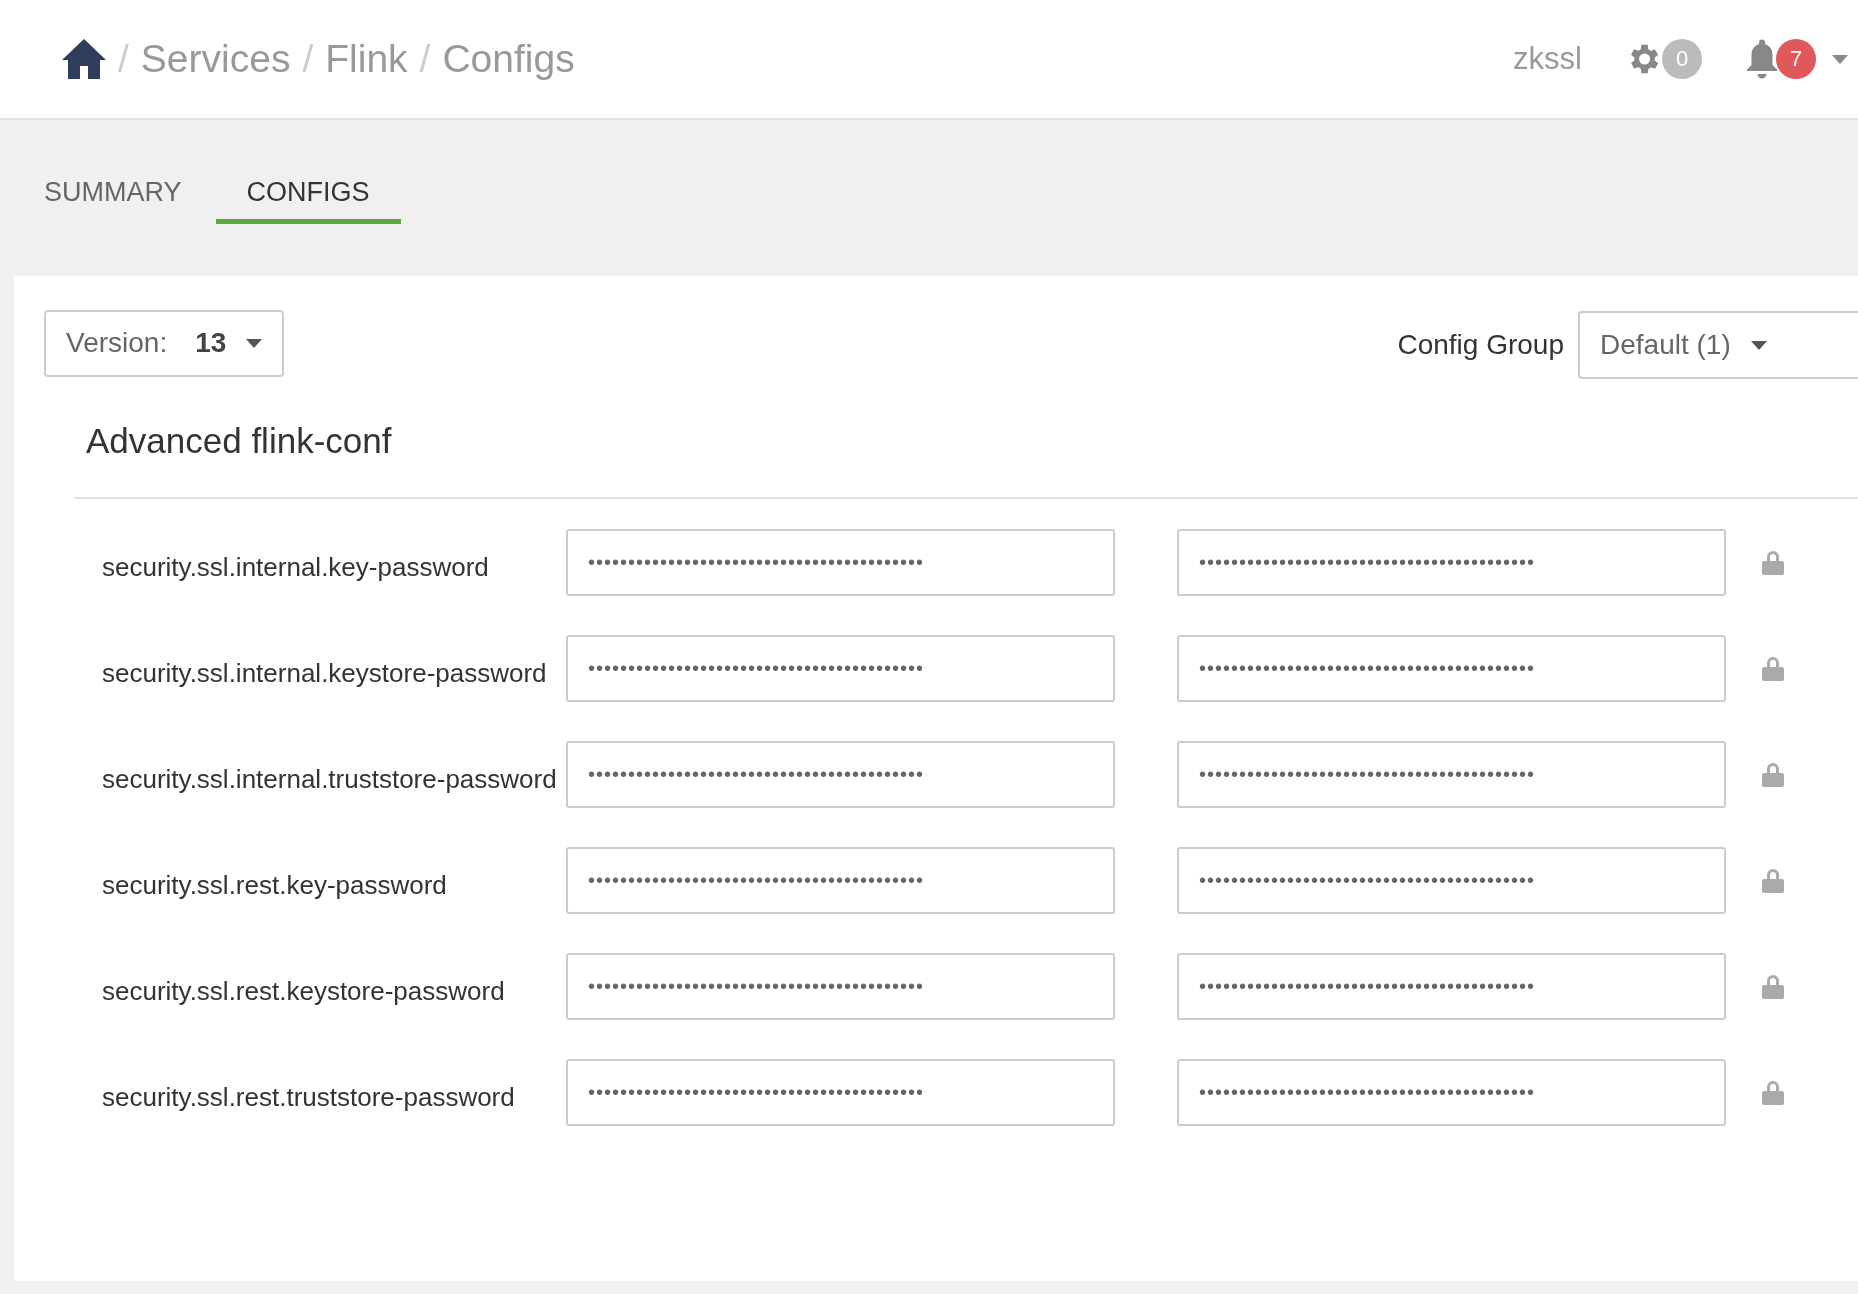  What do you see at coordinates (164, 343) in the screenshot?
I see `version-dropdown: Version: 13` at bounding box center [164, 343].